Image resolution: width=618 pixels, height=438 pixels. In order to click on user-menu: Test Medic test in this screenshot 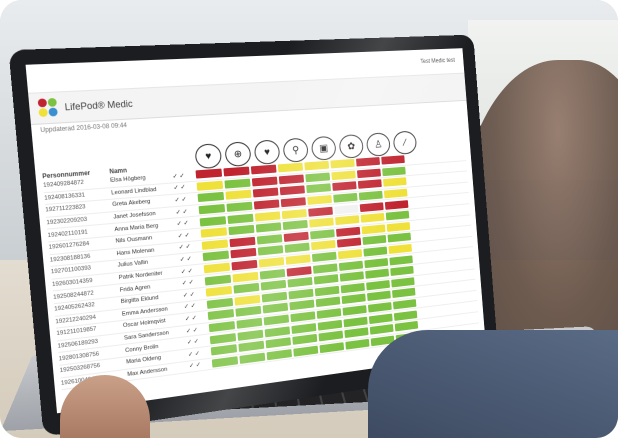, I will do `click(437, 61)`.